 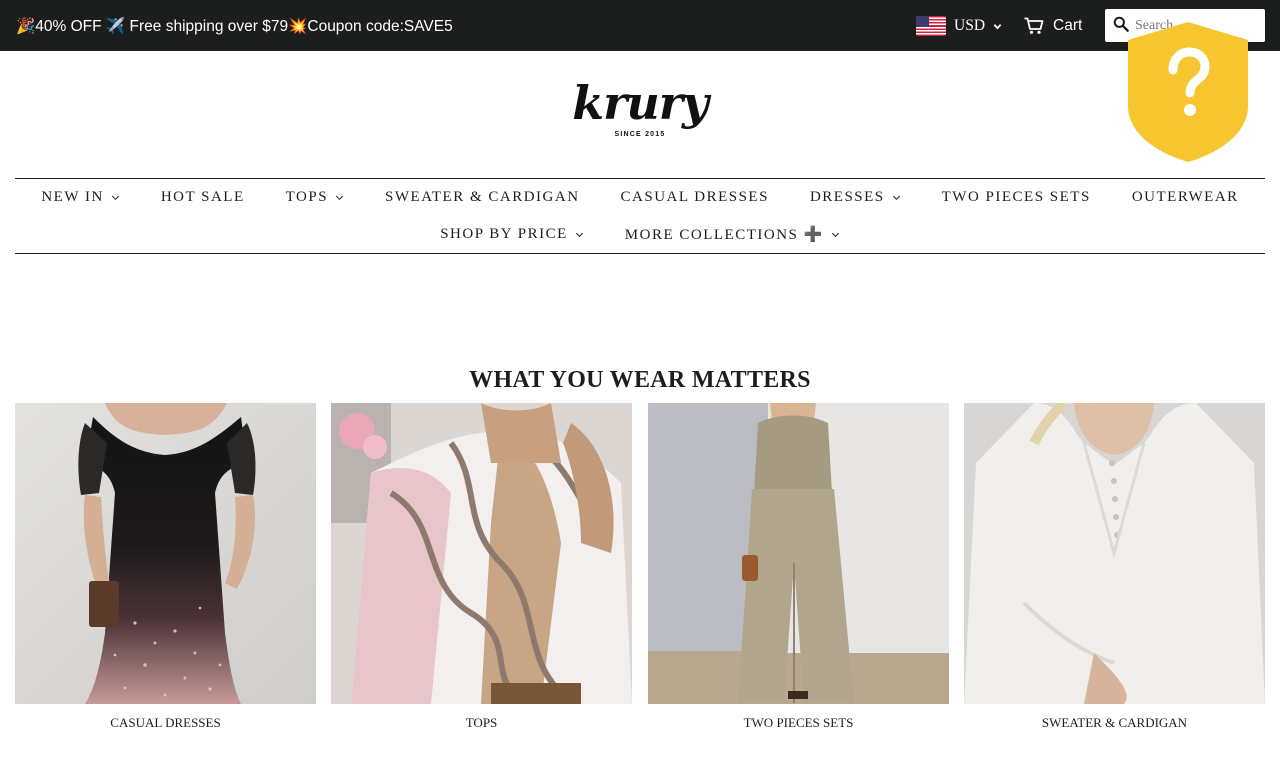 I want to click on collection-card-tops: TOPS, so click(x=481, y=568).